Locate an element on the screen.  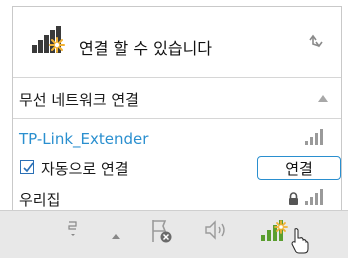
connection-status-text: 연결 할 수 있습니다 is located at coordinates (146, 48).